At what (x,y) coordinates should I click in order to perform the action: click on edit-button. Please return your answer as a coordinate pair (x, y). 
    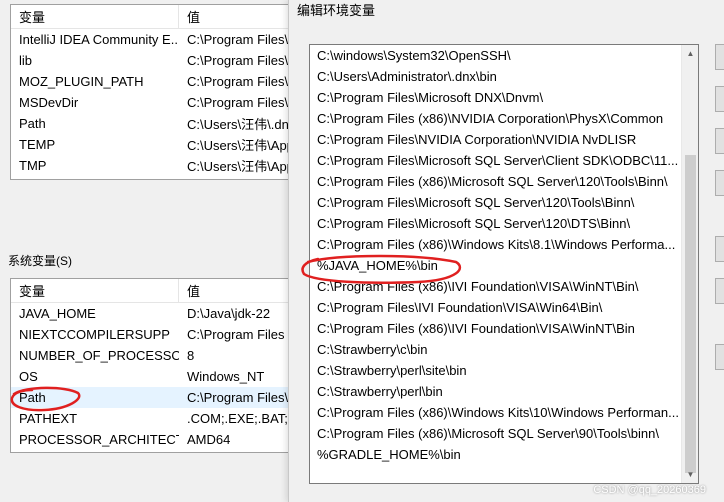
    Looking at the image, I should click on (719, 99).